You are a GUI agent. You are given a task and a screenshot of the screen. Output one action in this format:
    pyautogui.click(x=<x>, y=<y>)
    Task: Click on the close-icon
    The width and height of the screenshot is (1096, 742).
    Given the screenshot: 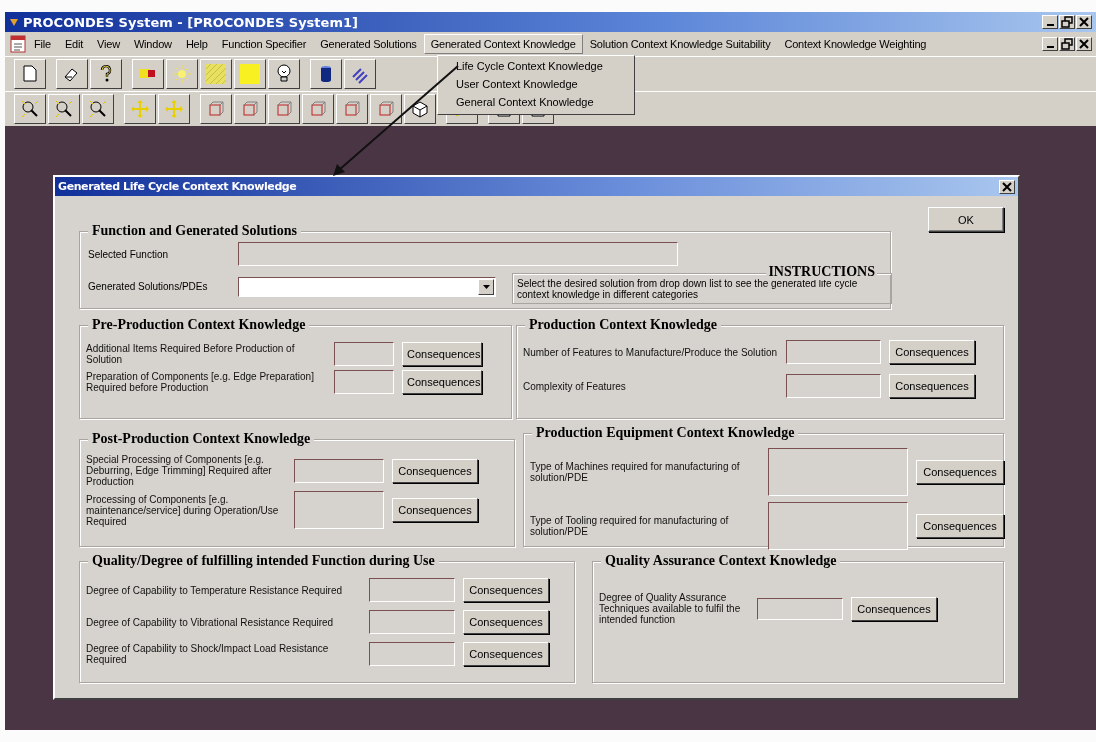 What is the action you would take?
    pyautogui.click(x=1007, y=186)
    